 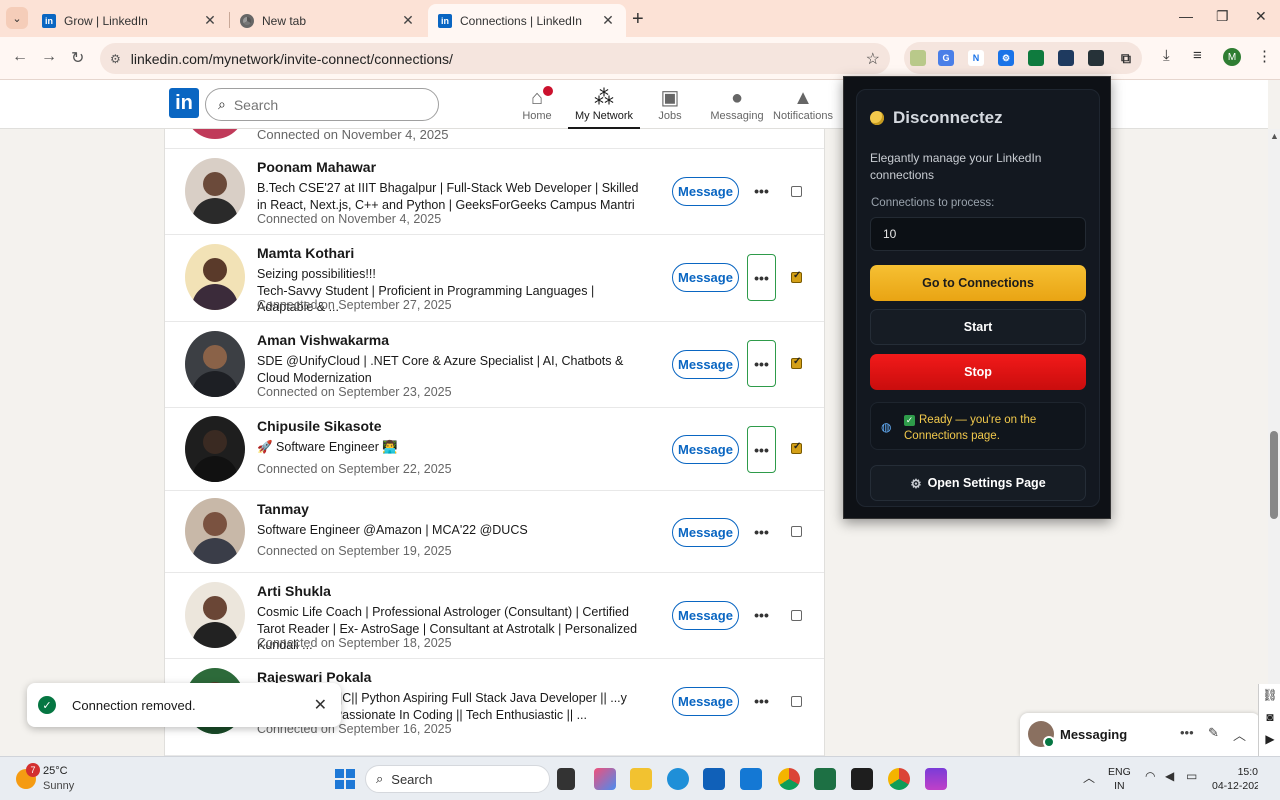 I want to click on dark-extension-icon, so click(x=1066, y=58).